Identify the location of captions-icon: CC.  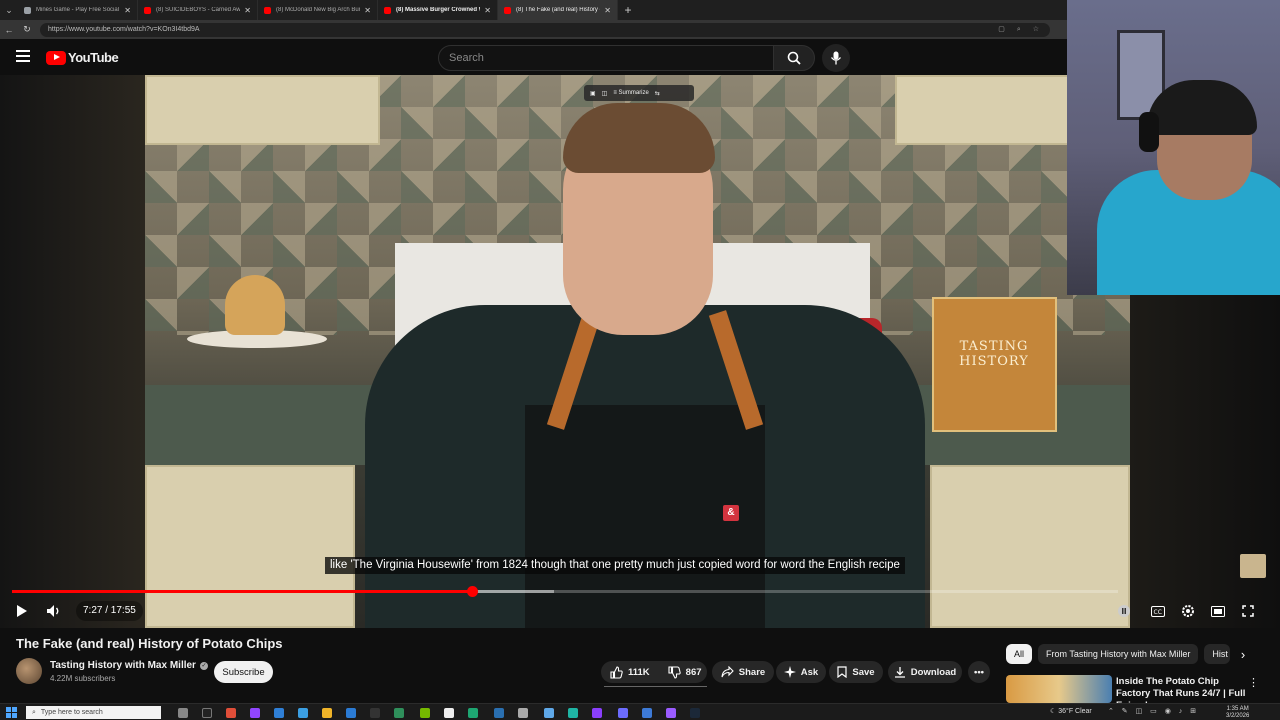
(1158, 611).